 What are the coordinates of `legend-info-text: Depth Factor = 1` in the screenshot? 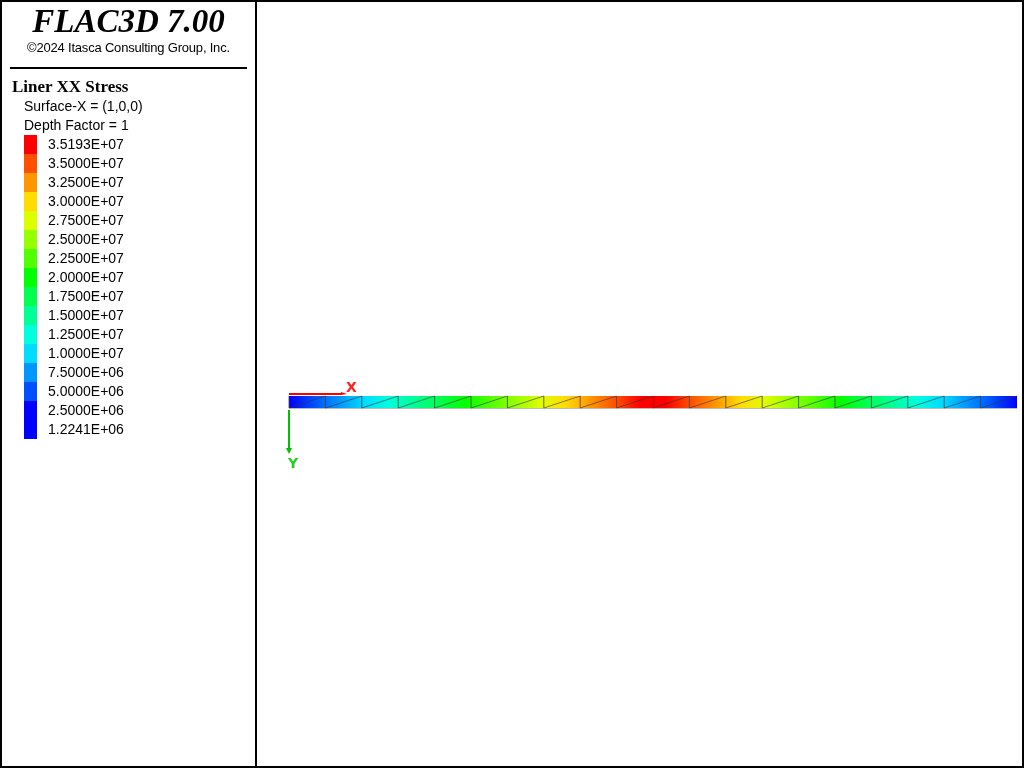 It's located at (77, 125).